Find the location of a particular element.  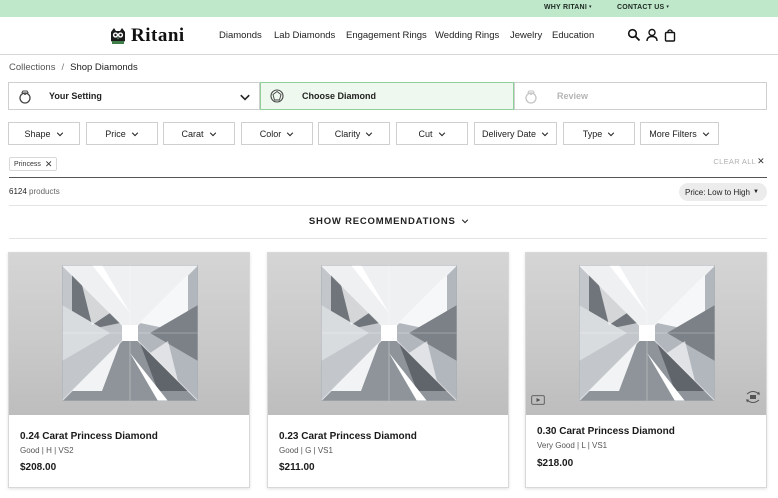

contact-us-label: CONTACT US is located at coordinates (641, 7).